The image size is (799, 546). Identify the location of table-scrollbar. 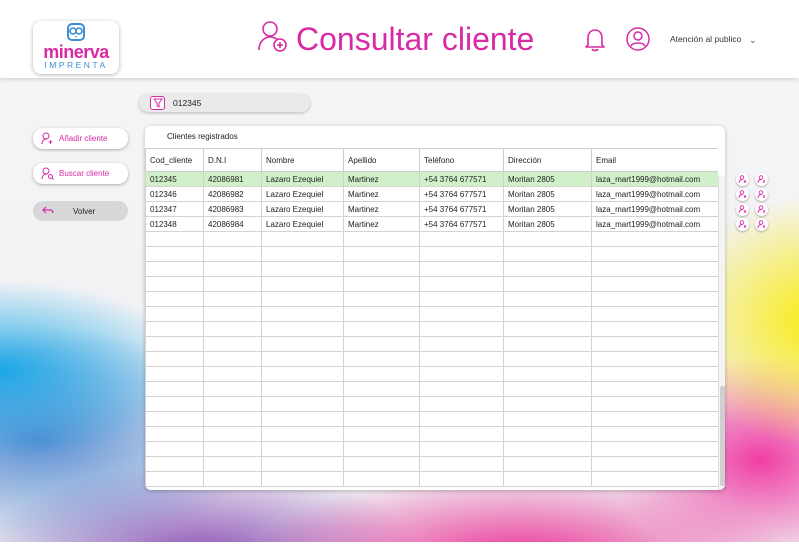
(721, 333).